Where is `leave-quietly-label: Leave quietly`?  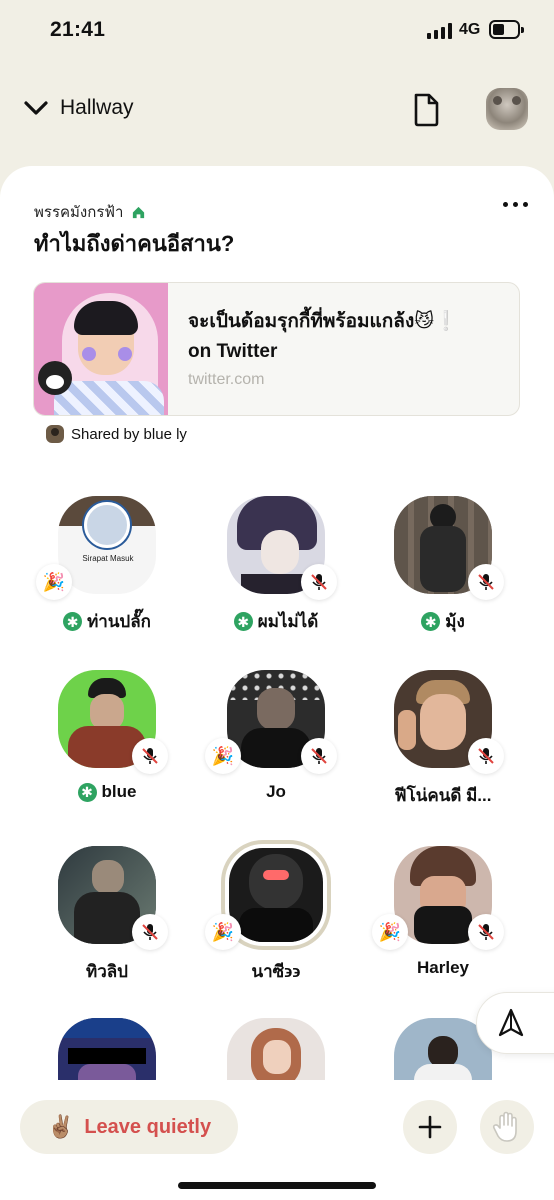 leave-quietly-label: Leave quietly is located at coordinates (148, 1126).